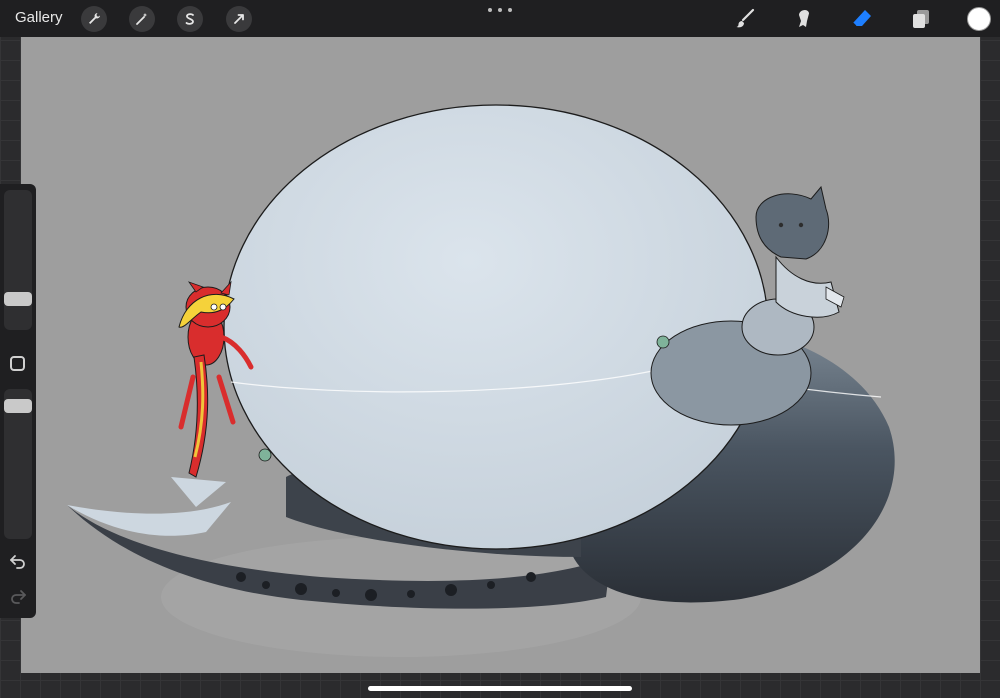 The image size is (1000, 698). I want to click on smudge-button, so click(803, 19).